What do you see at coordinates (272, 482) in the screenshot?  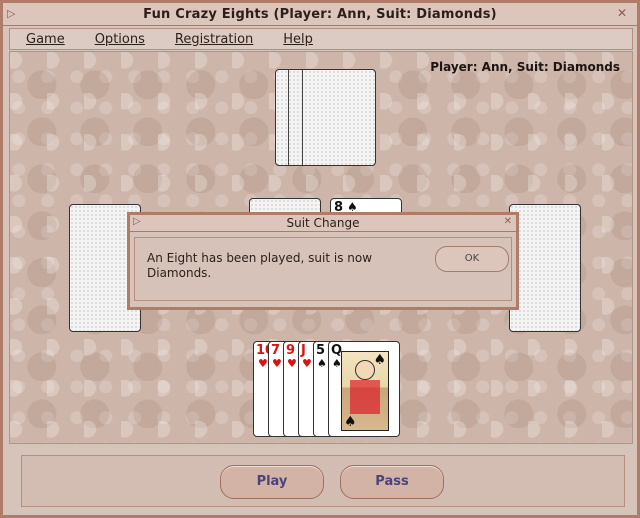 I see `play-button: Play` at bounding box center [272, 482].